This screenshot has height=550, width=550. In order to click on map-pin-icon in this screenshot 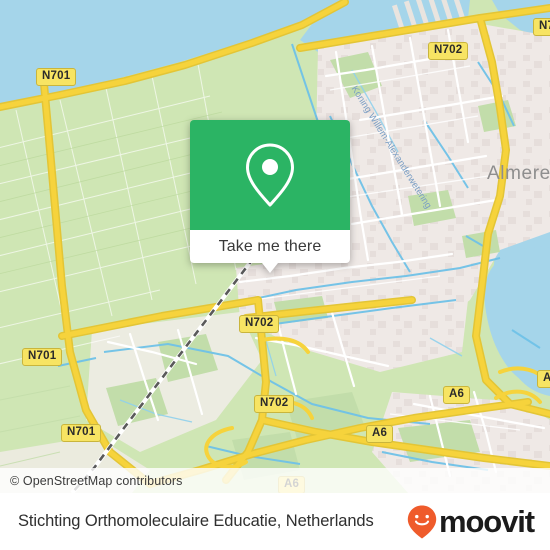, I will do `click(270, 175)`.